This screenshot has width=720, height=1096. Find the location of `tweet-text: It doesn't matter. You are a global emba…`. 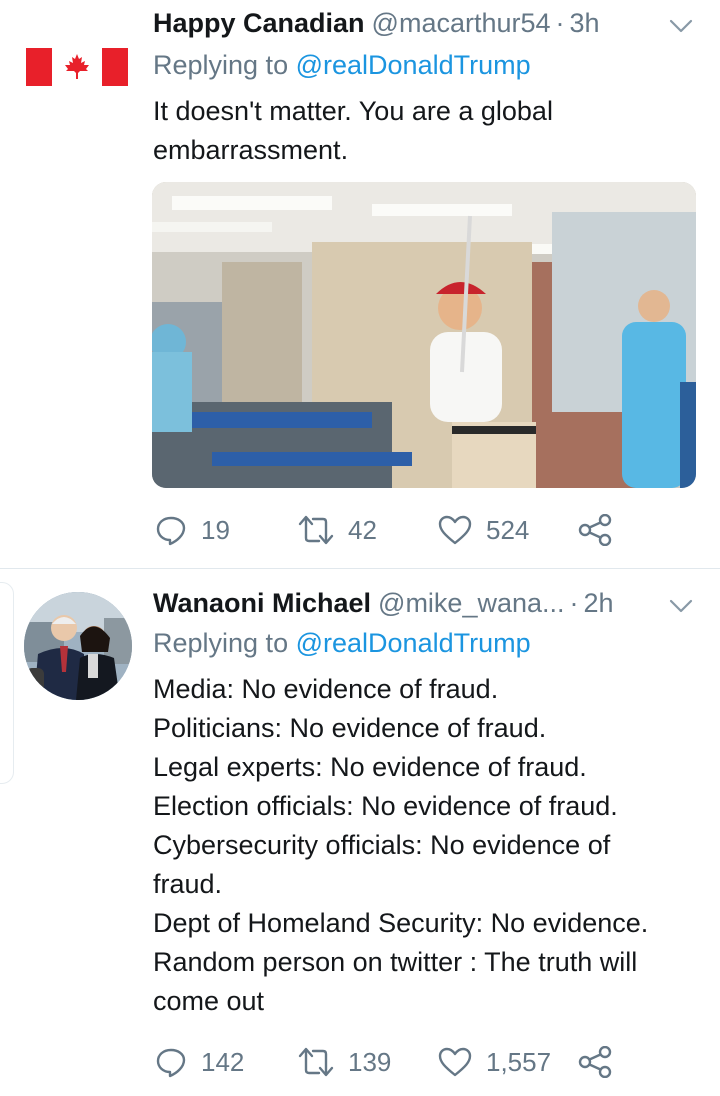

tweet-text: It doesn't matter. You are a global emba… is located at coordinates (433, 131).